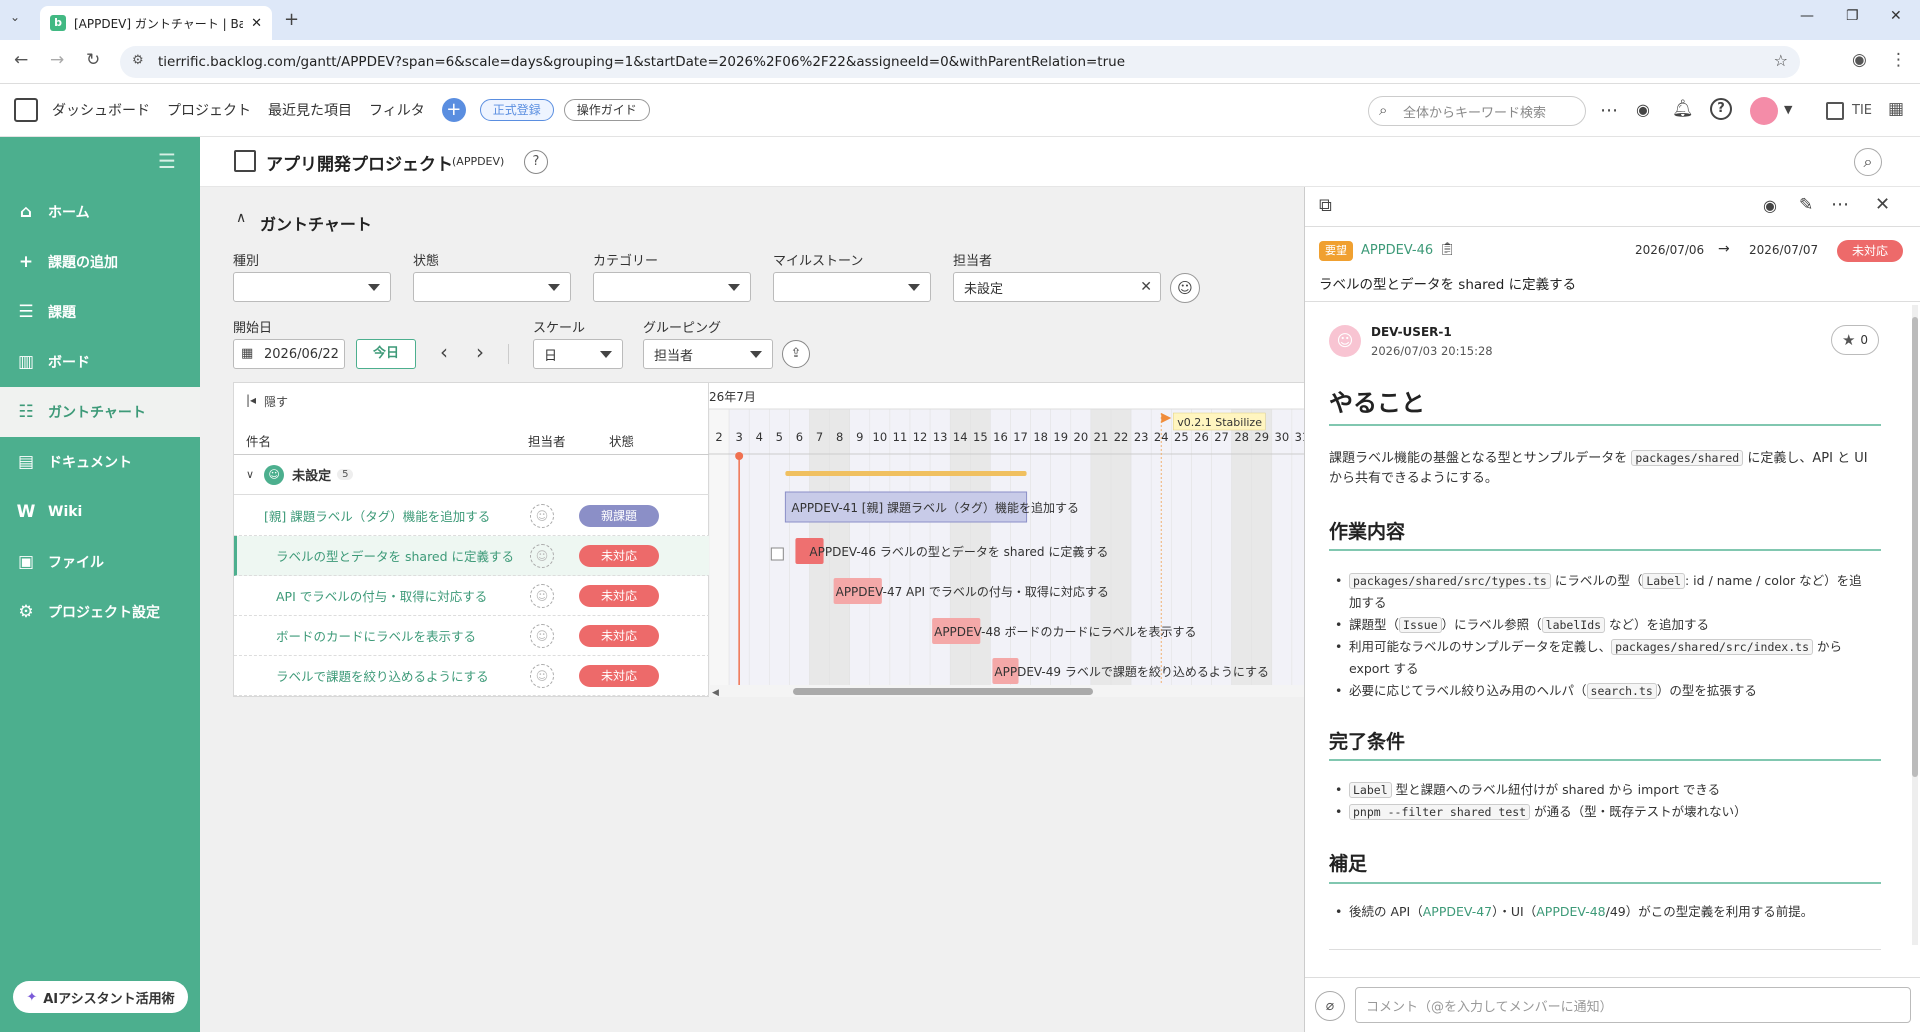 Image resolution: width=1920 pixels, height=1032 pixels. Describe the element at coordinates (1840, 204) in the screenshot. I see `panel-more-icon: ⋯` at that location.